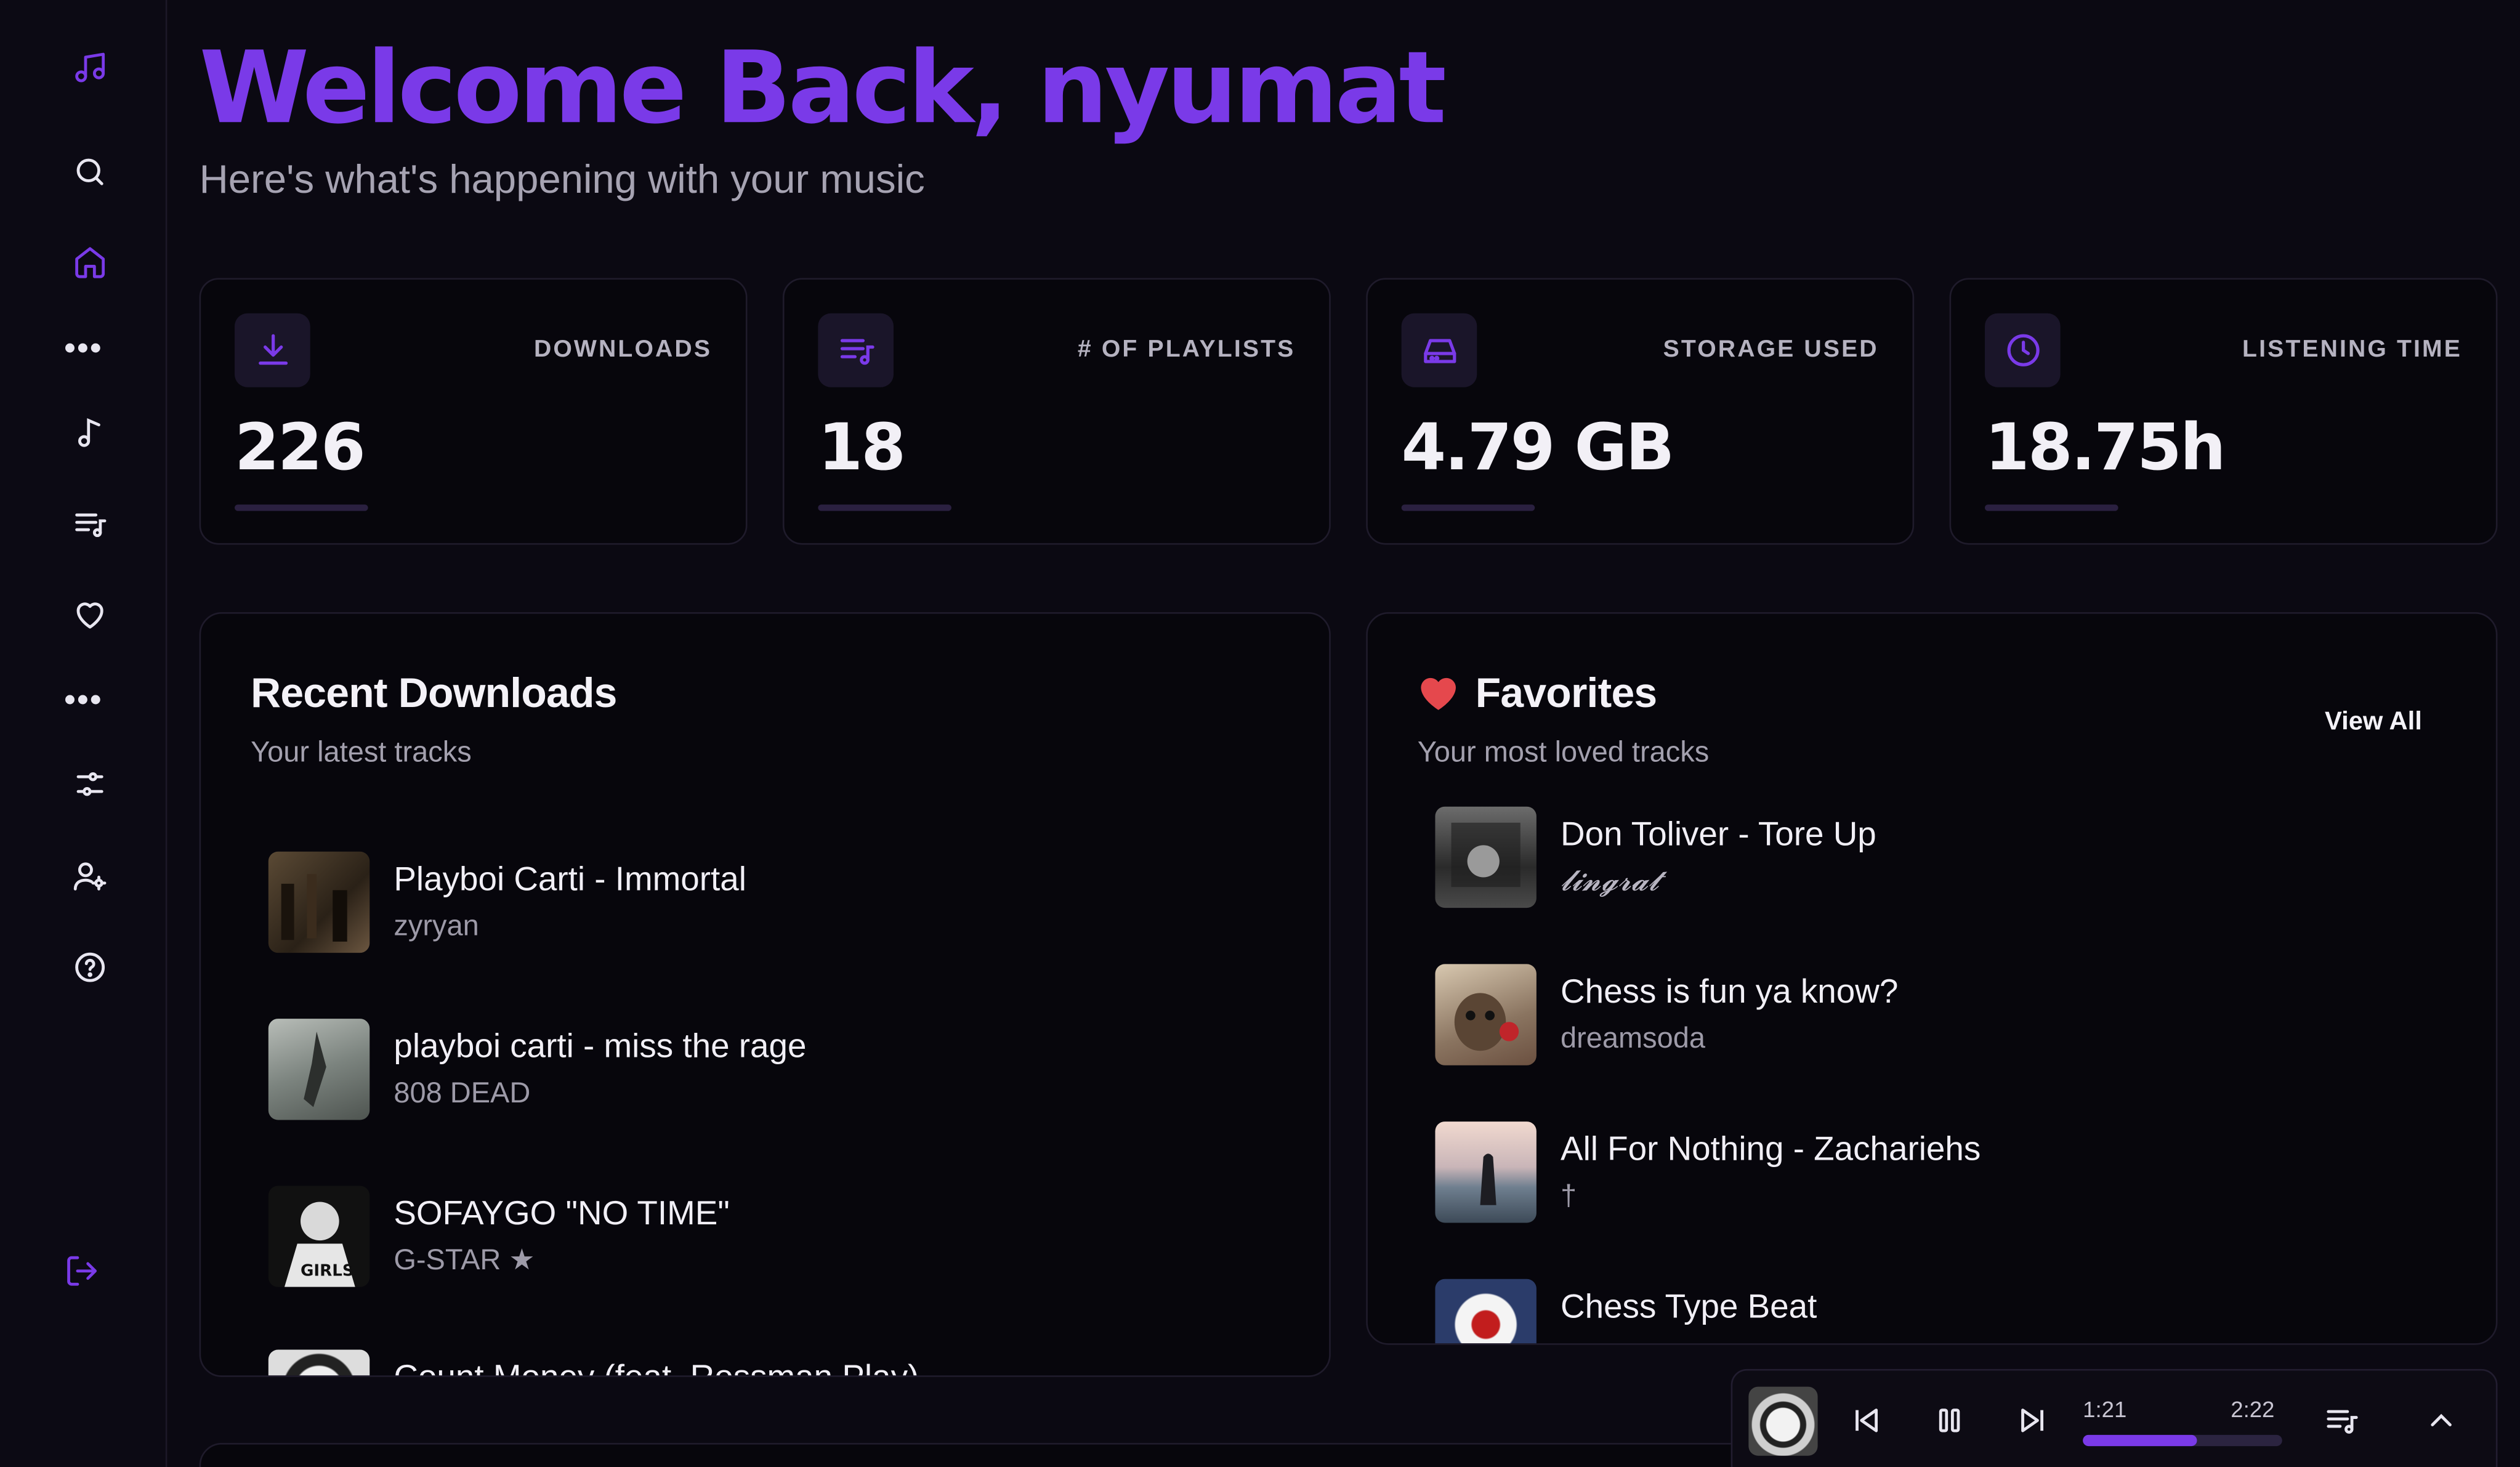 This screenshot has height=1467, width=2520. What do you see at coordinates (90, 262) in the screenshot?
I see `home-icon` at bounding box center [90, 262].